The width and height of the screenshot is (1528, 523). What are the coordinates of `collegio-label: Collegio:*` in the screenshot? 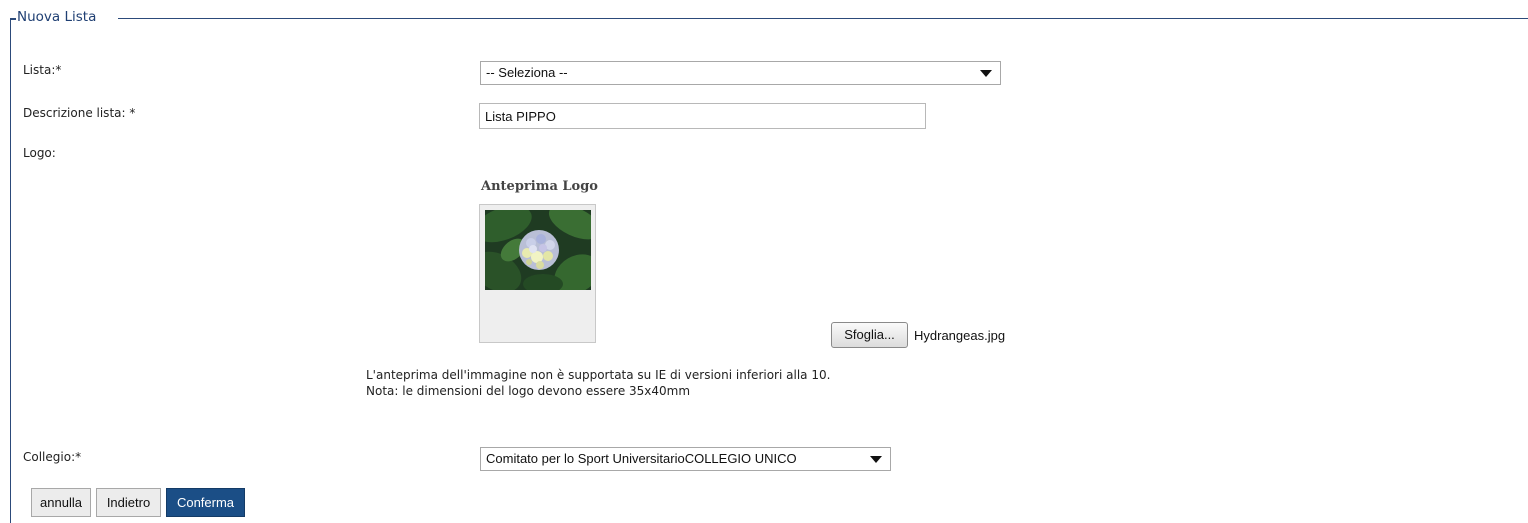 It's located at (52, 457).